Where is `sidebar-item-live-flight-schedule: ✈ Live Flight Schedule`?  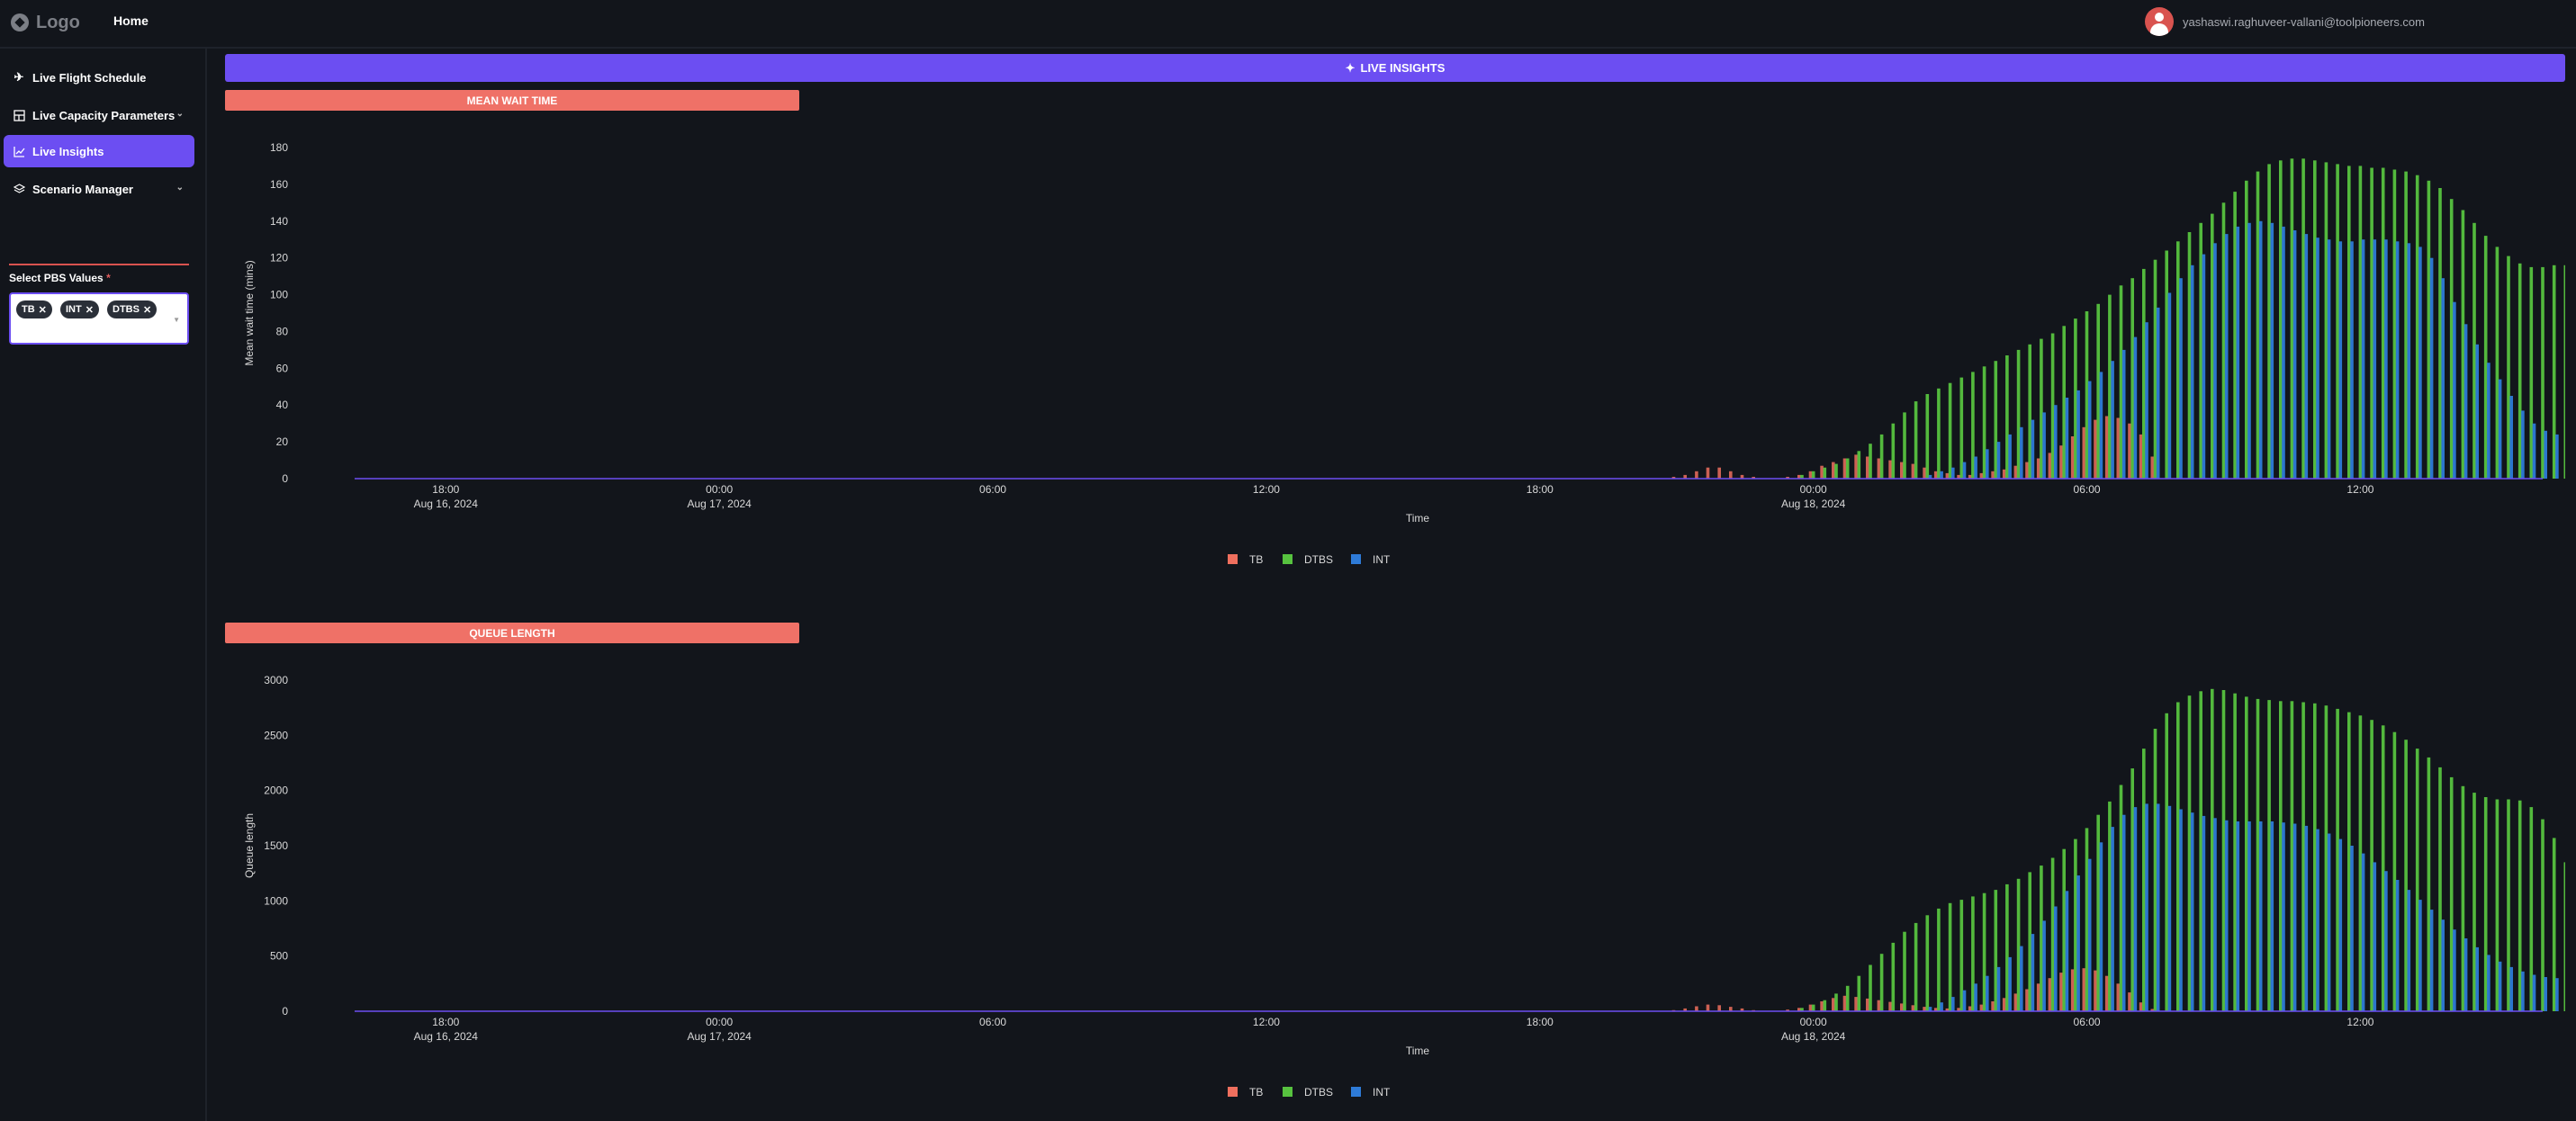 sidebar-item-live-flight-schedule: ✈ Live Flight Schedule is located at coordinates (99, 78).